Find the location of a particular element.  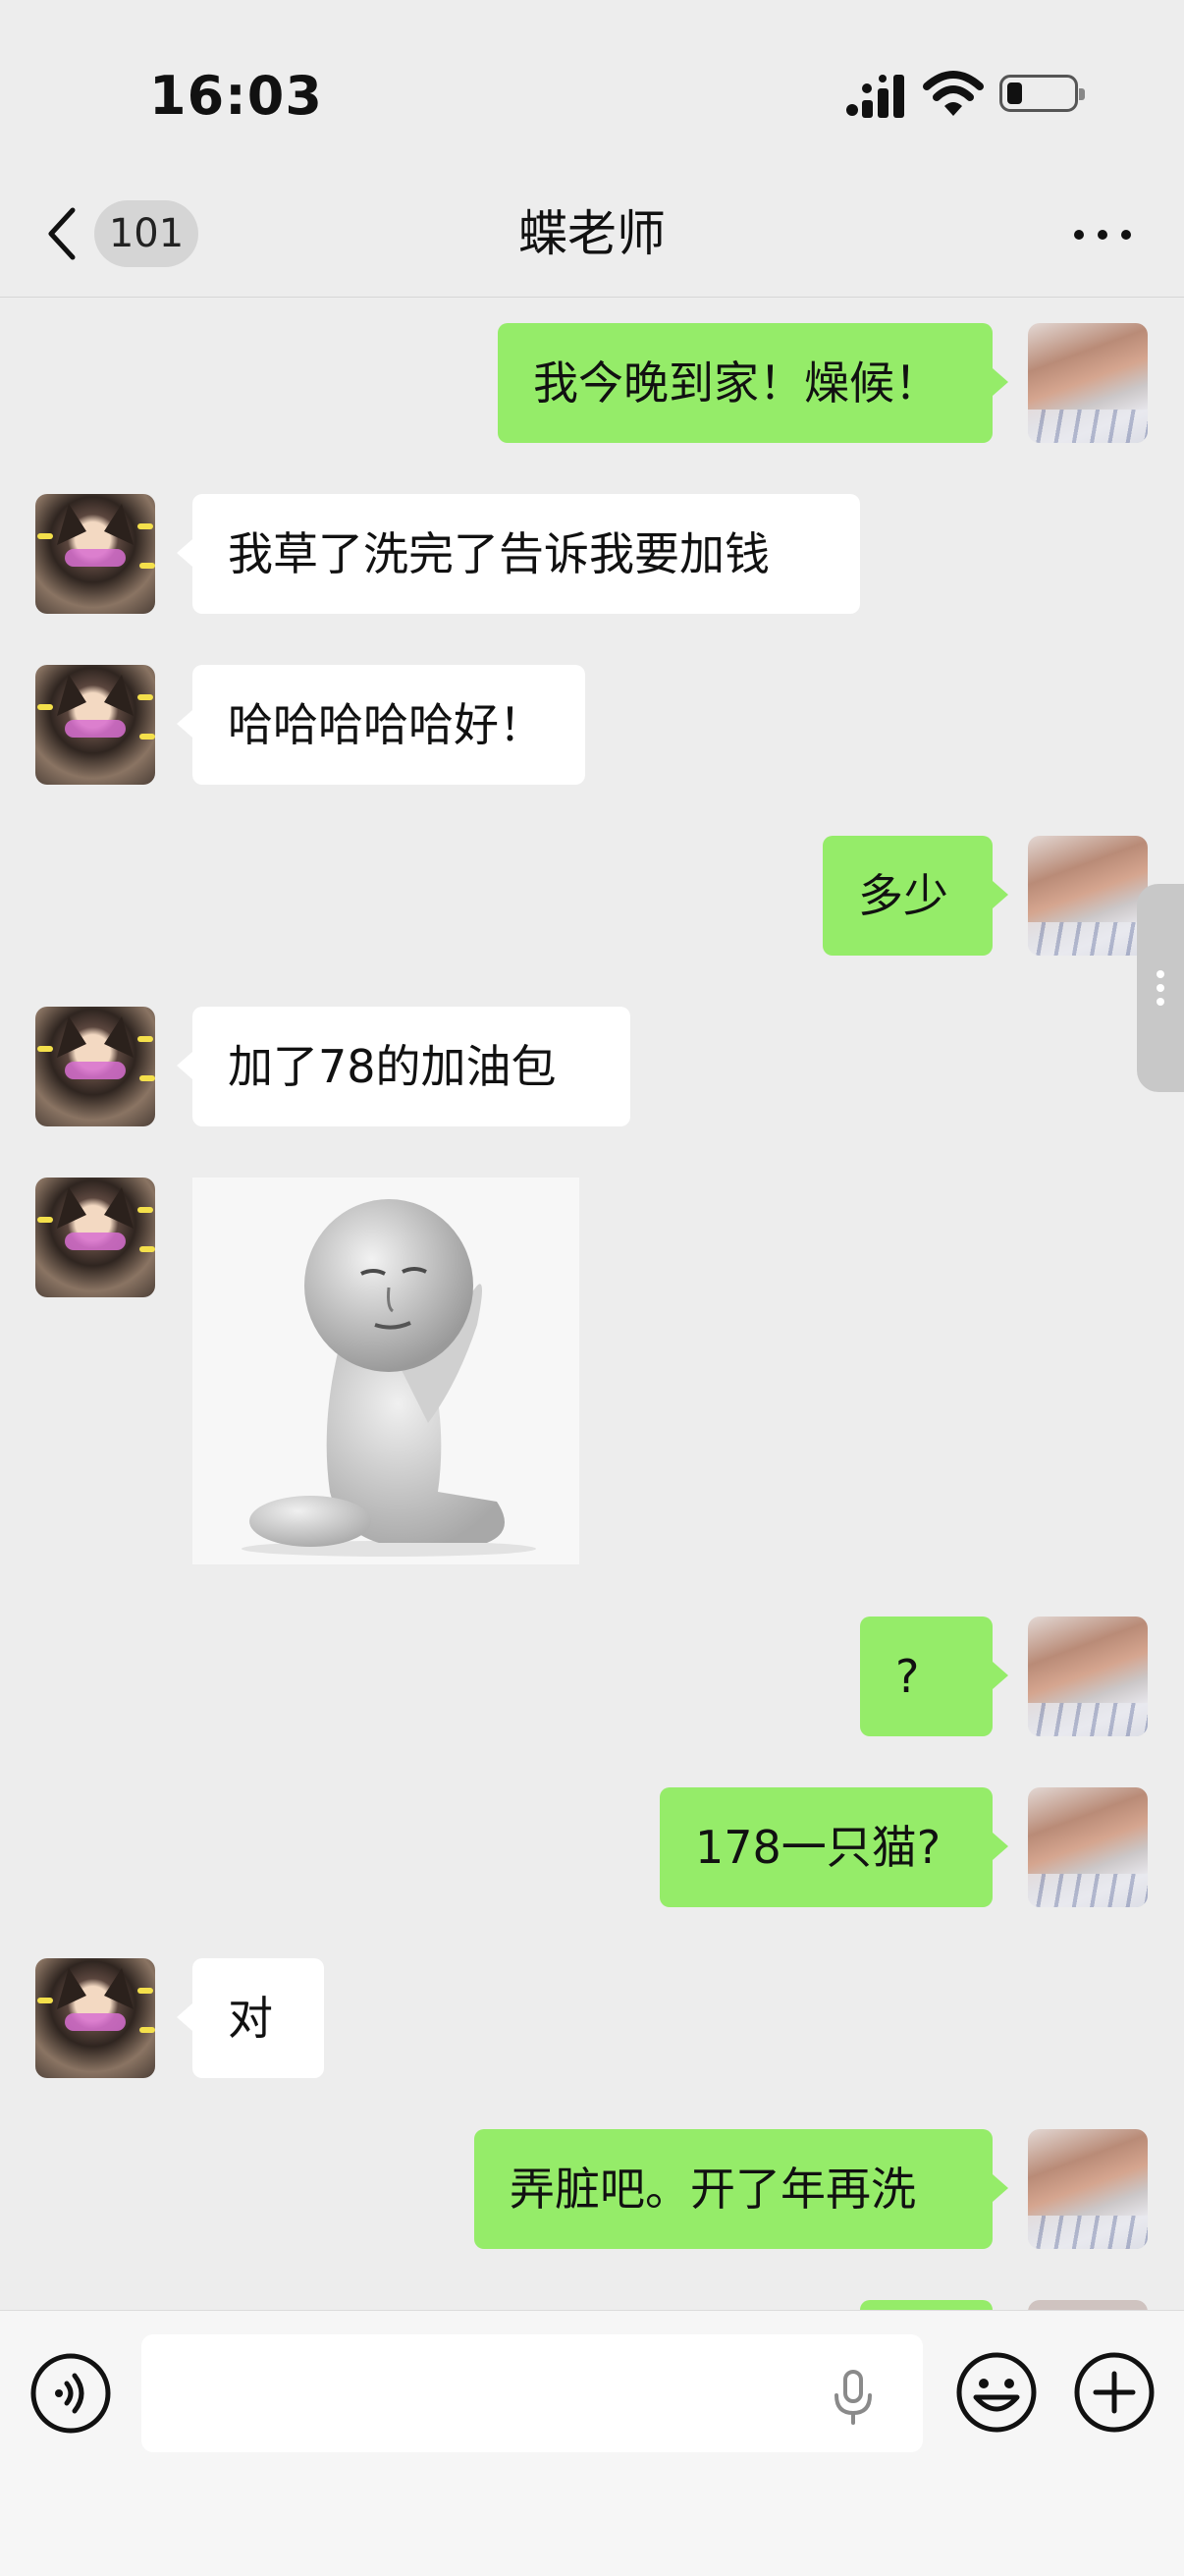

message-bubble: ? is located at coordinates (934, 1677).